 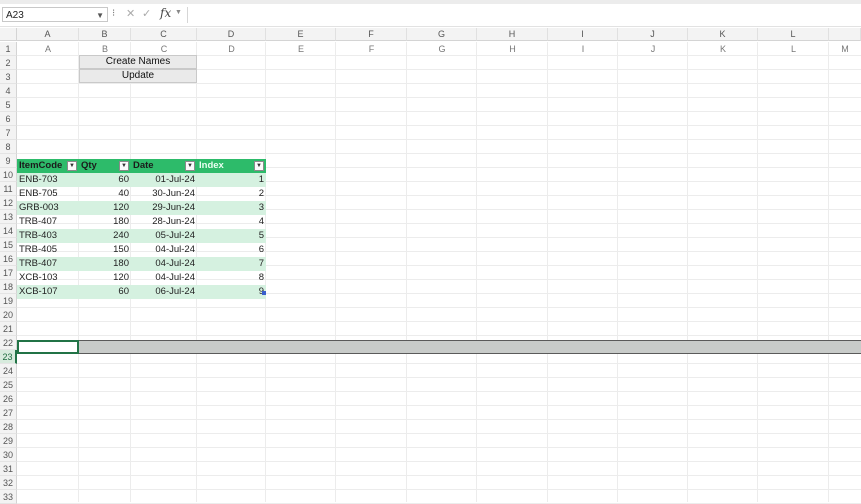 I want to click on column-header: E, so click(x=301, y=34).